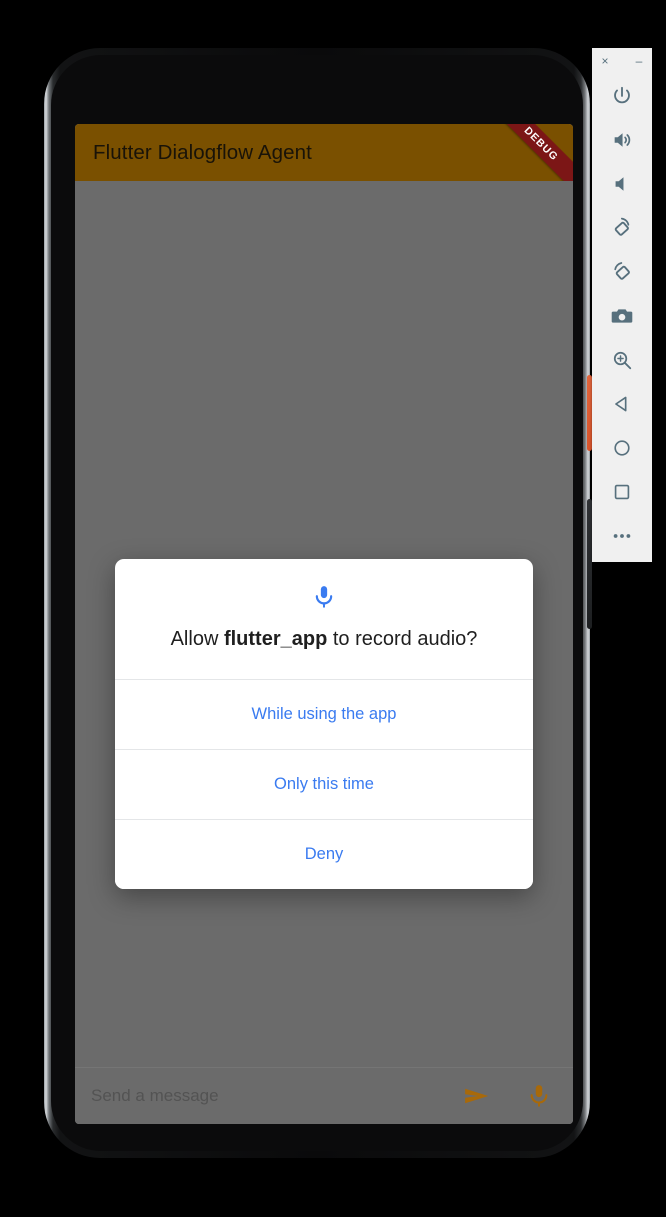  I want to click on permission-dialog-header: Allow flutter_app to record audio?, so click(324, 619).